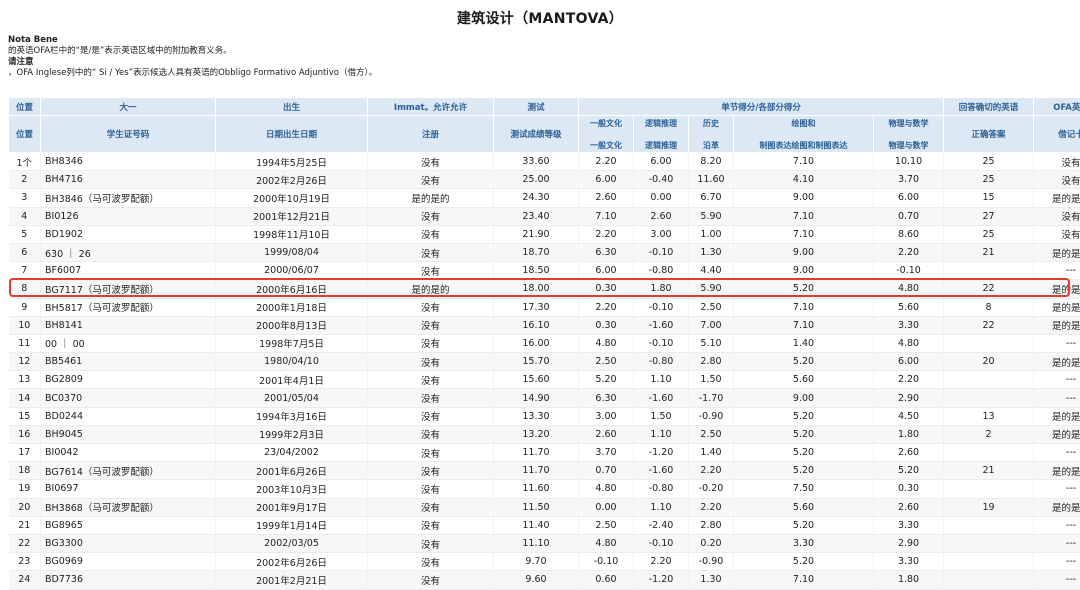 Image resolution: width=1080 pixels, height=590 pixels. Describe the element at coordinates (804, 198) in the screenshot. I see `cell-drawing: 9.00` at that location.